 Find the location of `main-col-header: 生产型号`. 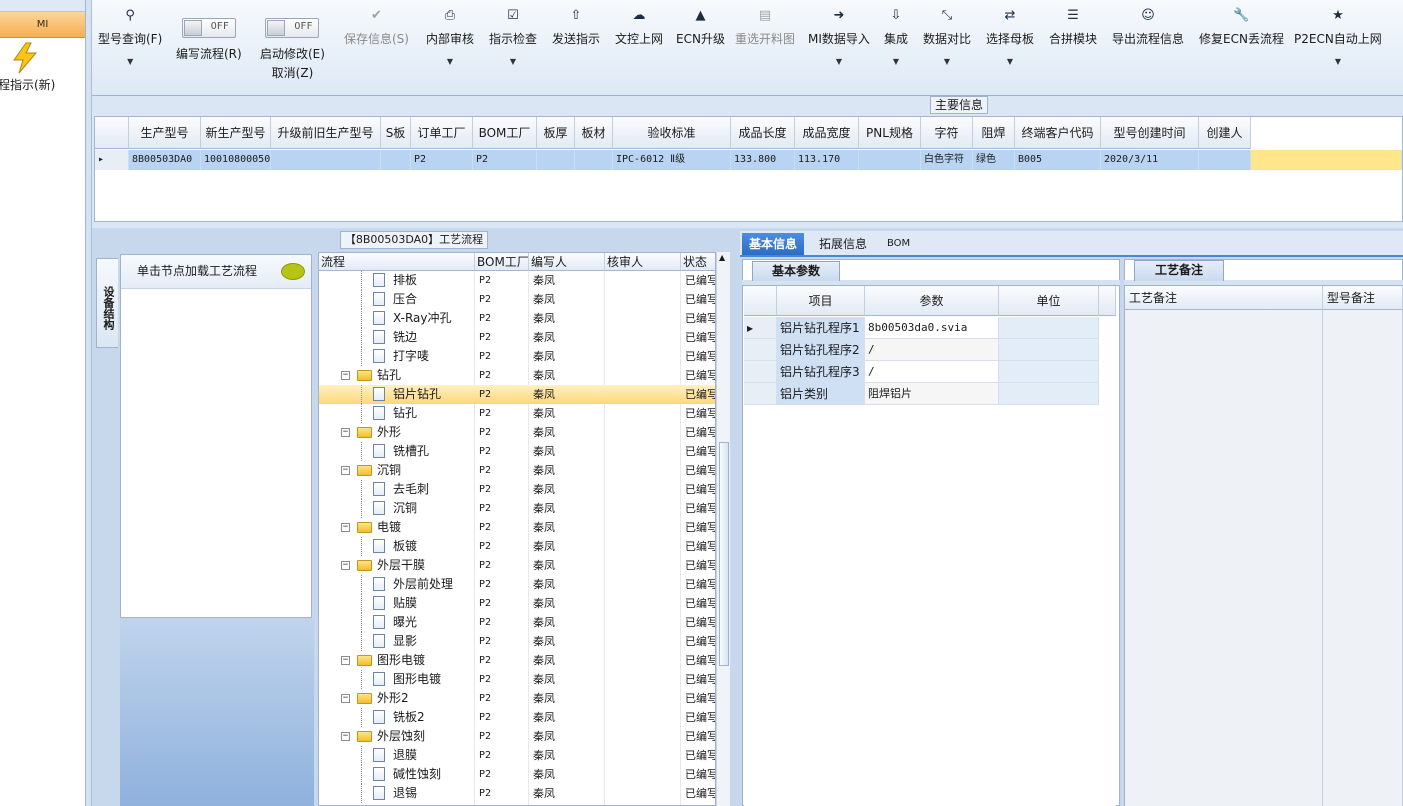

main-col-header: 生产型号 is located at coordinates (165, 133).